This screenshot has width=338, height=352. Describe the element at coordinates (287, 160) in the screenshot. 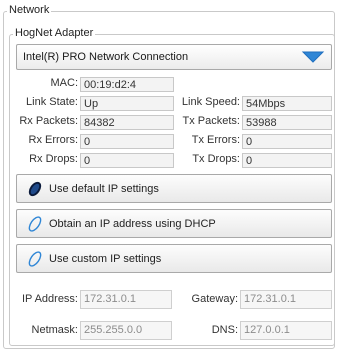

I see `tx-drops-field: 0` at that location.